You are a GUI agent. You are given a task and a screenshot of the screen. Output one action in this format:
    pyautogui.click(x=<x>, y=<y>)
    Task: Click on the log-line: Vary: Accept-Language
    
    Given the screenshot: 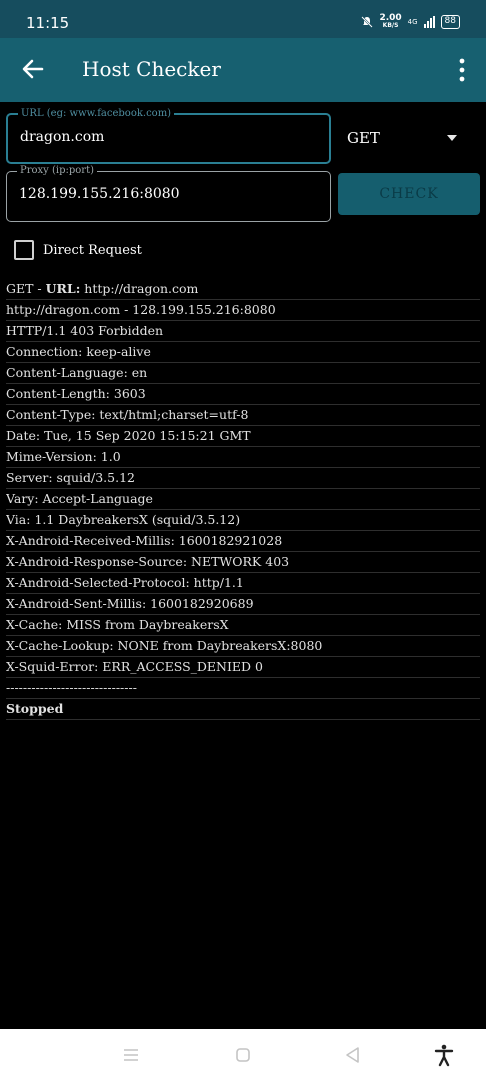 What is the action you would take?
    pyautogui.click(x=243, y=499)
    